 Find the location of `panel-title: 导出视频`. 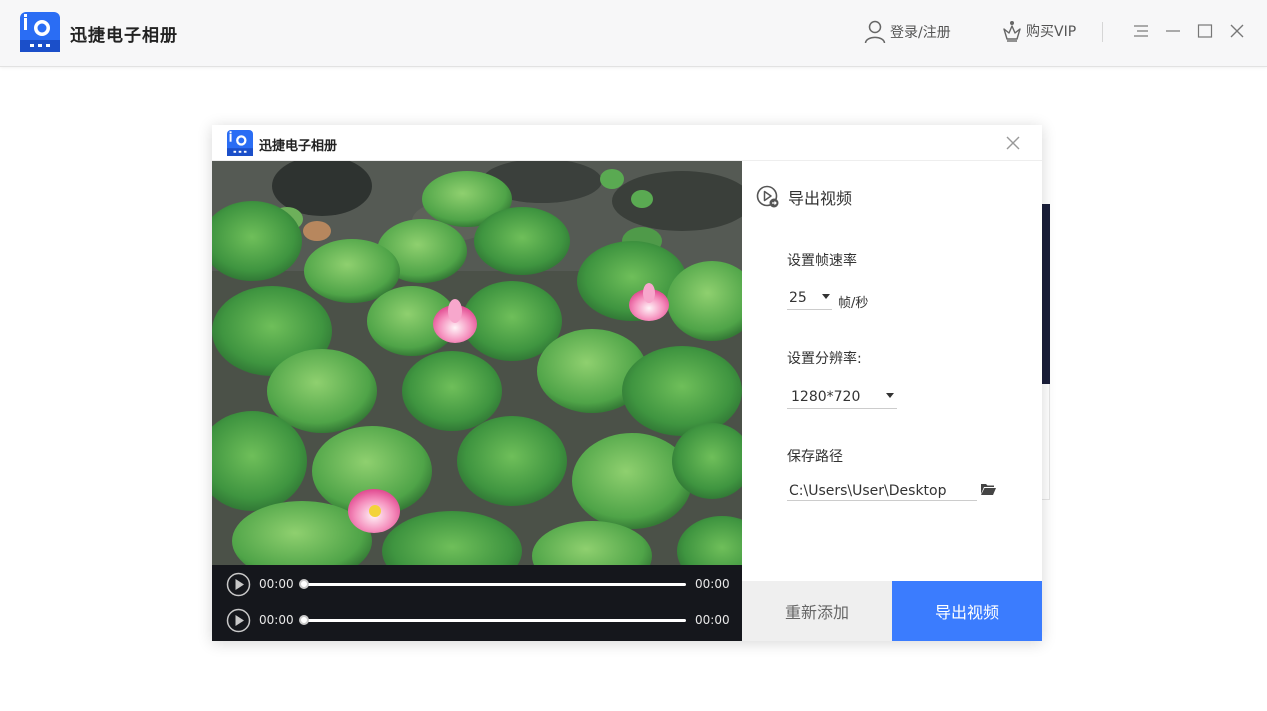

panel-title: 导出视频 is located at coordinates (820, 198).